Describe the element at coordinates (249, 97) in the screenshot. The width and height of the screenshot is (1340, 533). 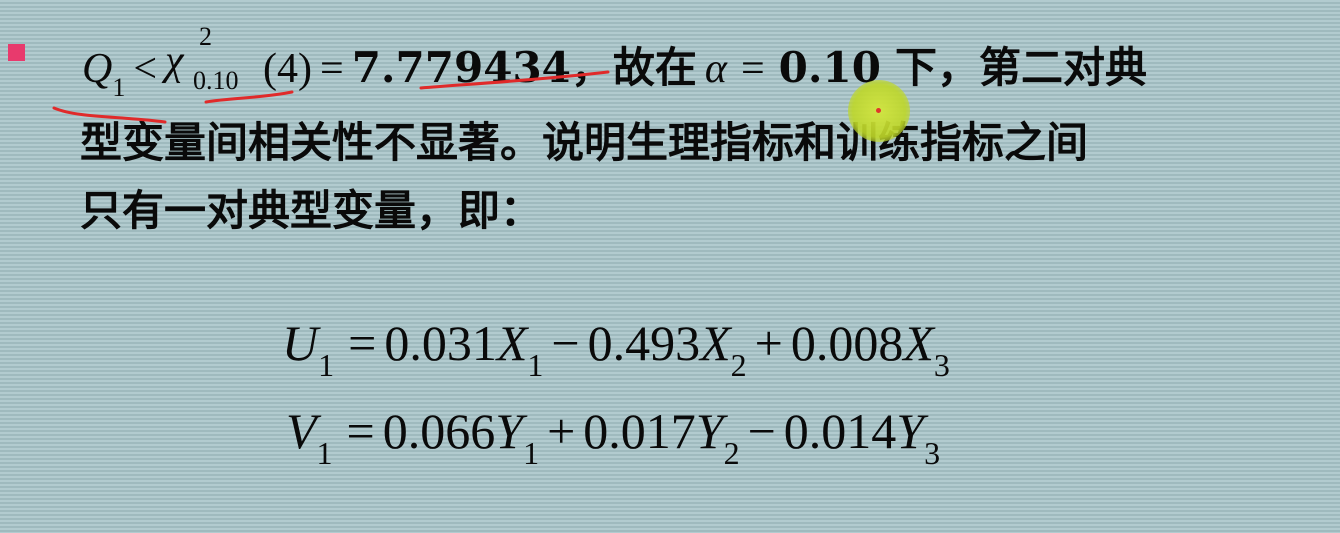
I see `underline-chi` at that location.